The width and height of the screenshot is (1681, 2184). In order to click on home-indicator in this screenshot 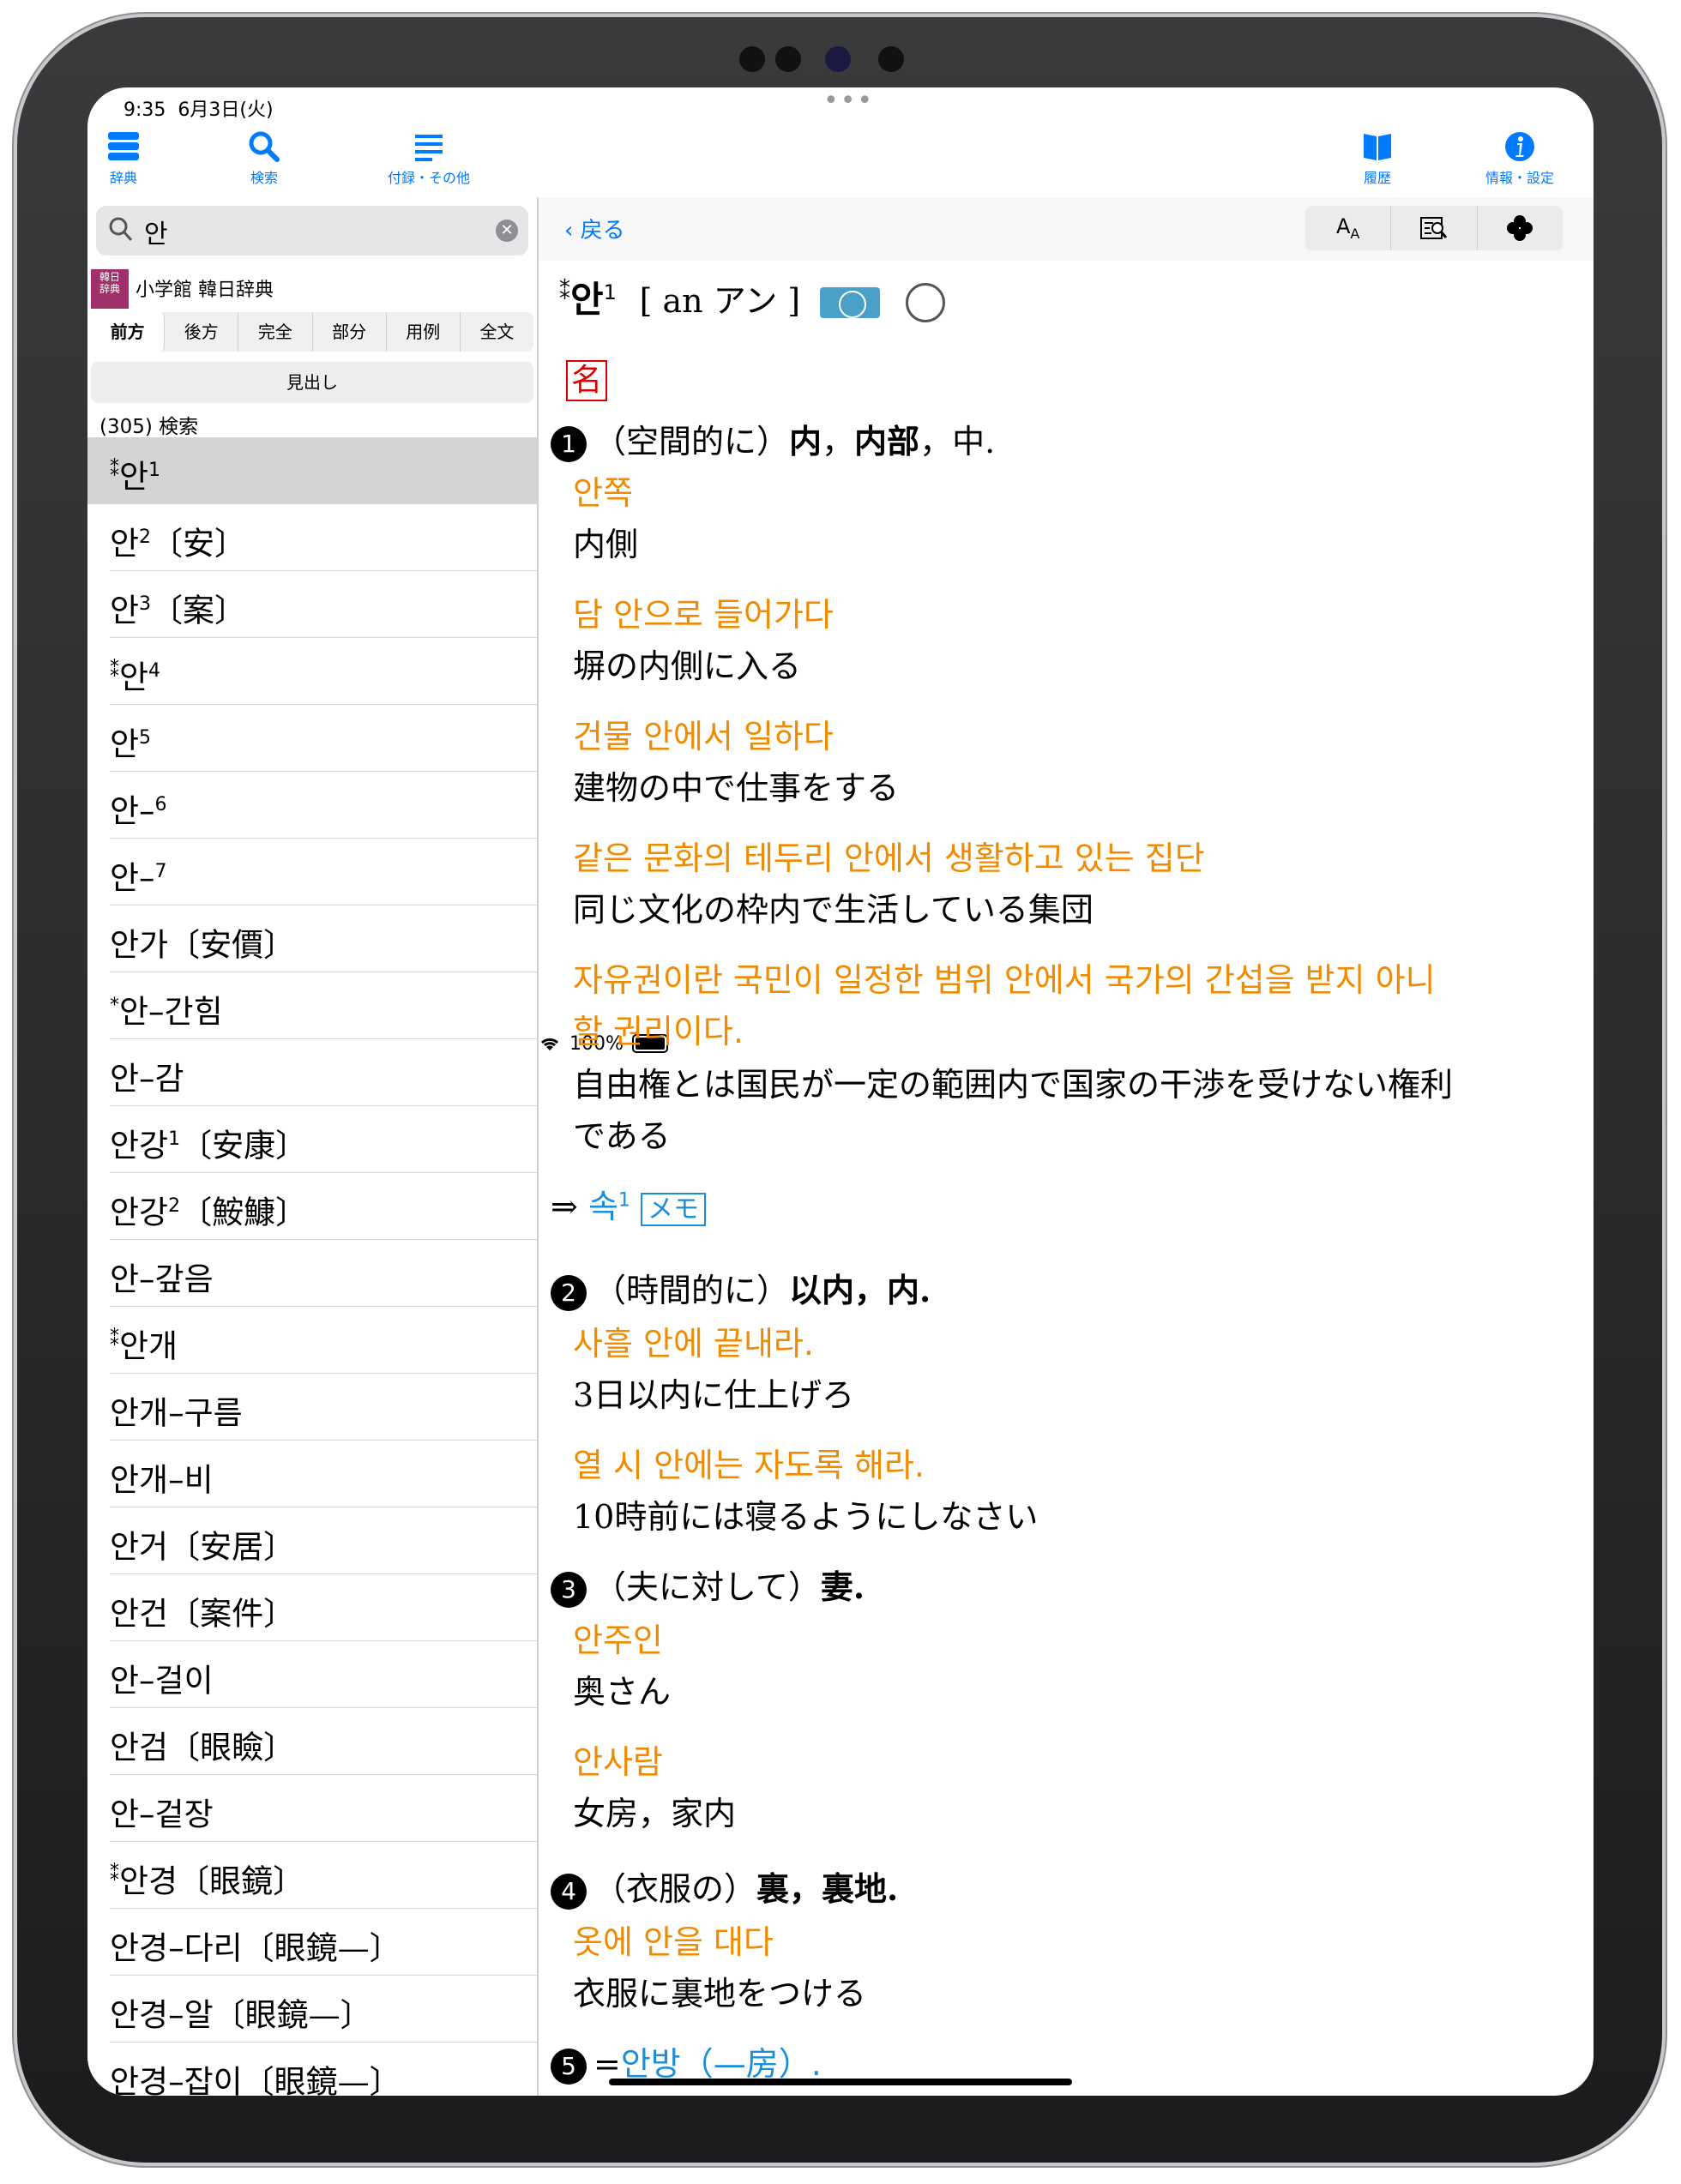, I will do `click(840, 2082)`.